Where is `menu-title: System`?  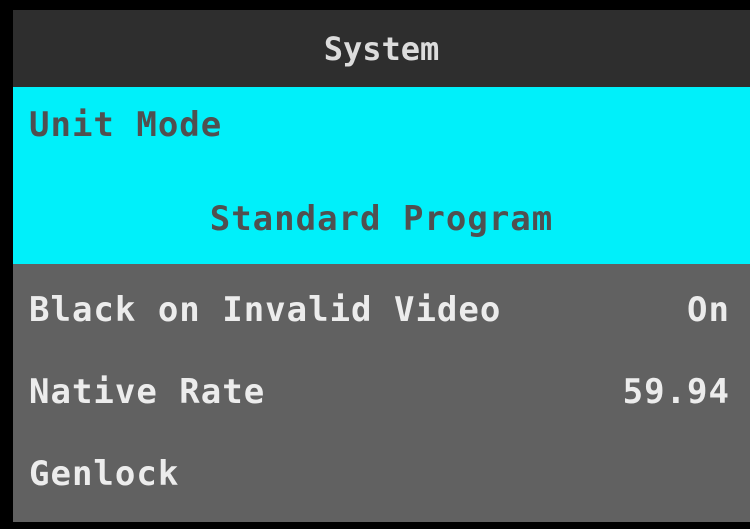 menu-title: System is located at coordinates (381, 48).